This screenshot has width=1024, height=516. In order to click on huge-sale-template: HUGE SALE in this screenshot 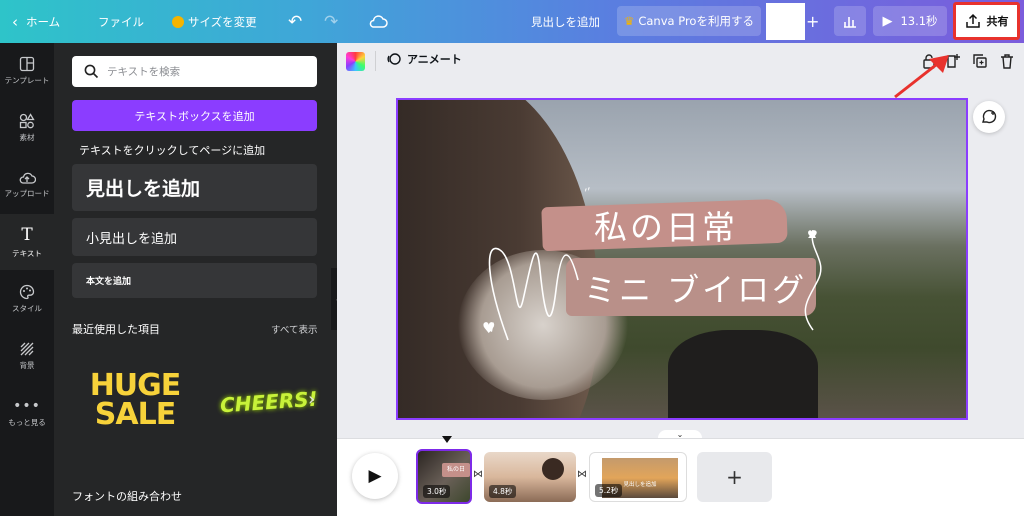, I will do `click(135, 402)`.